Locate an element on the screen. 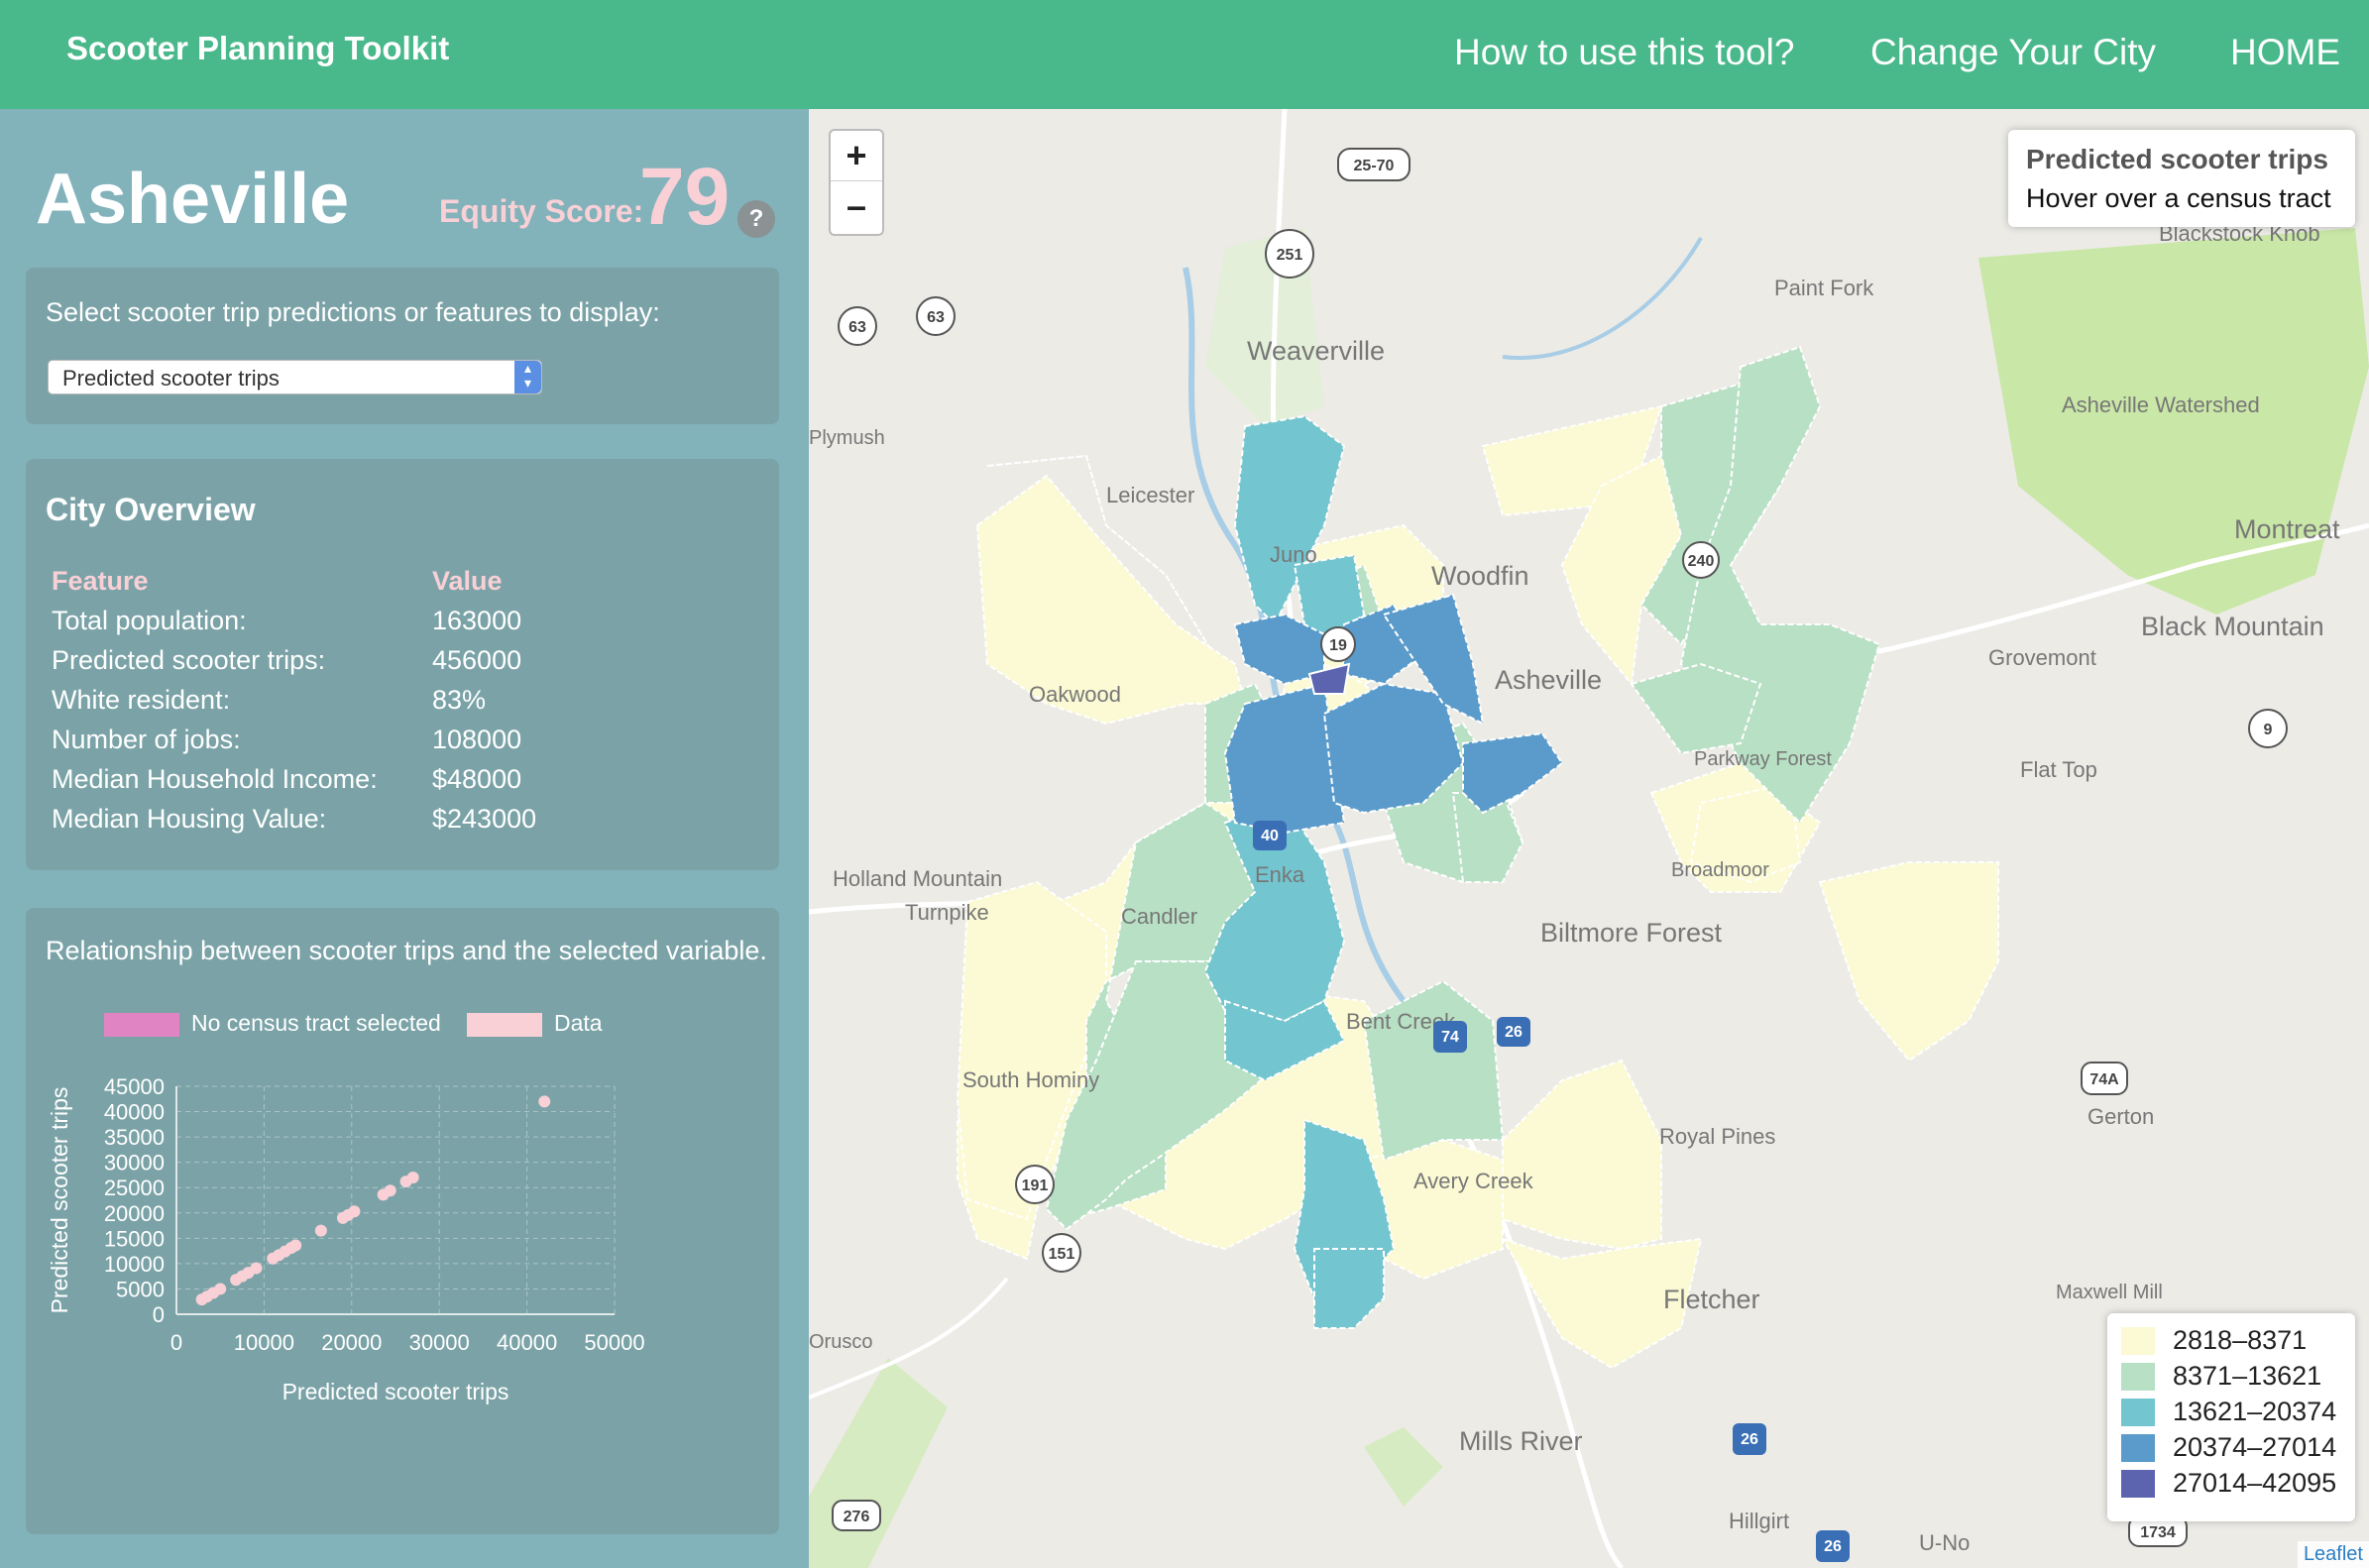  place-label: Mills River is located at coordinates (1521, 1441).